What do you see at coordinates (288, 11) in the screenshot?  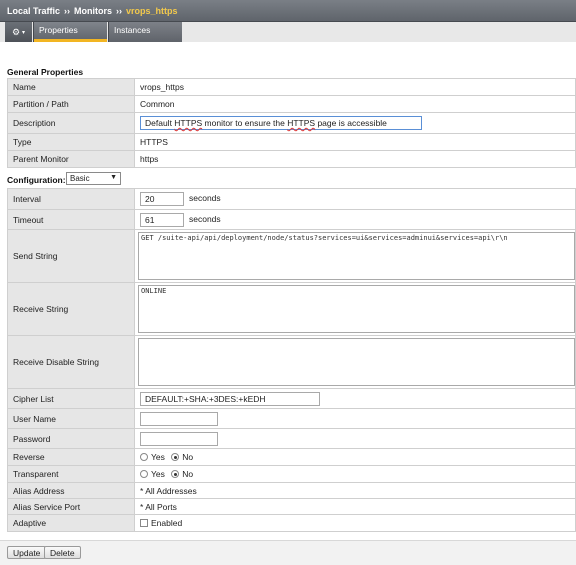 I see `breadcrumb: Local Traffic ›› Monitors ›› vrops_https` at bounding box center [288, 11].